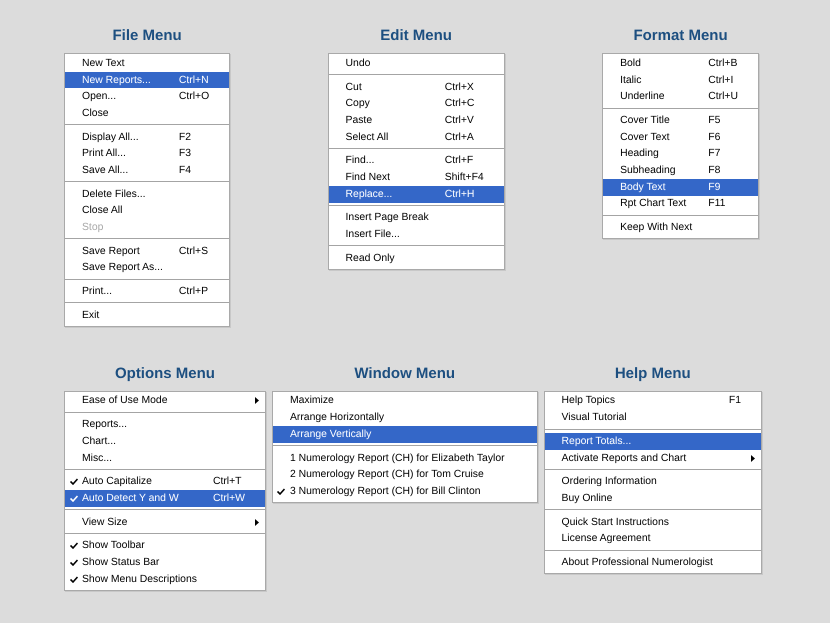 This screenshot has height=623, width=830. I want to click on menu-item: Bold Ctrl+B, so click(680, 63).